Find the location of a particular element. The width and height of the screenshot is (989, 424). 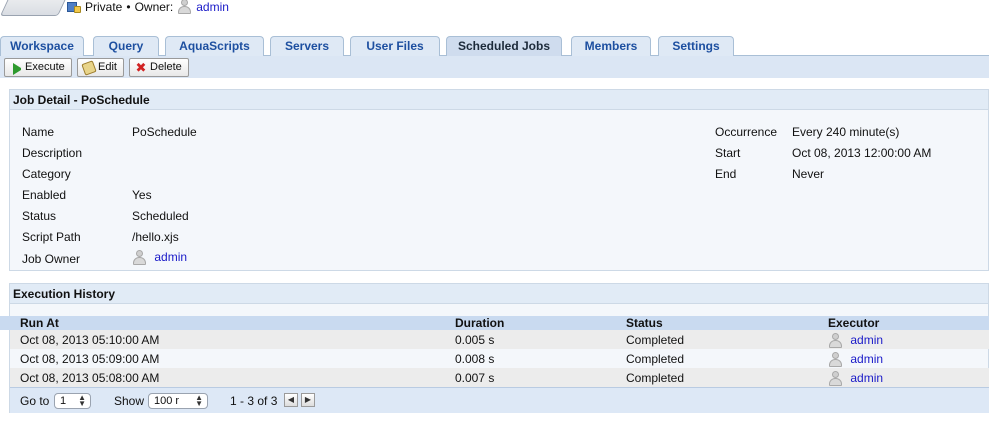

column-header-executor: Executor is located at coordinates (853, 323).